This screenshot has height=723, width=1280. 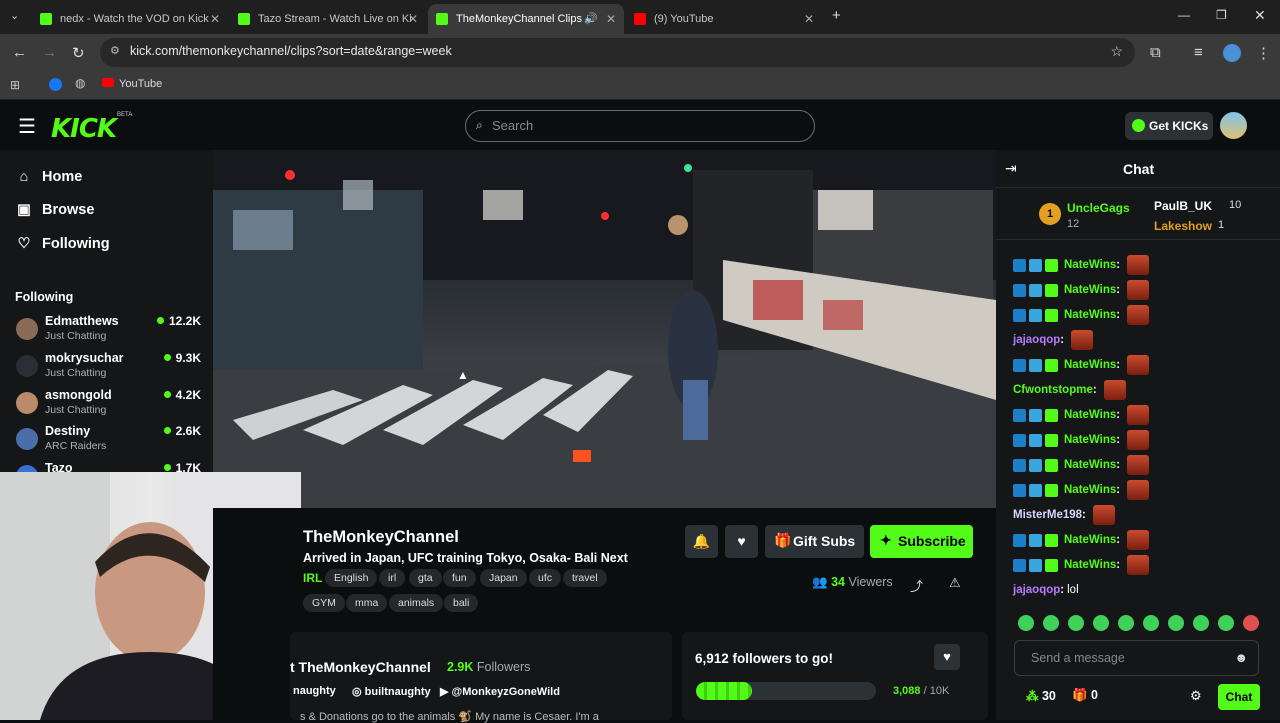 I want to click on gift-subs-button: 🎁 Gift Subs, so click(x=814, y=541).